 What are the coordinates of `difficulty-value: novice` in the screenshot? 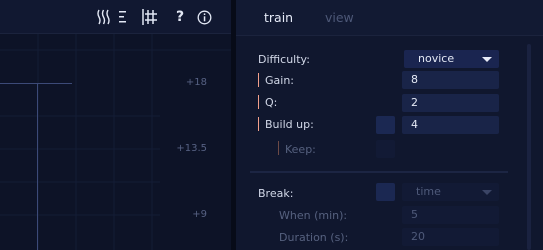 It's located at (436, 58).